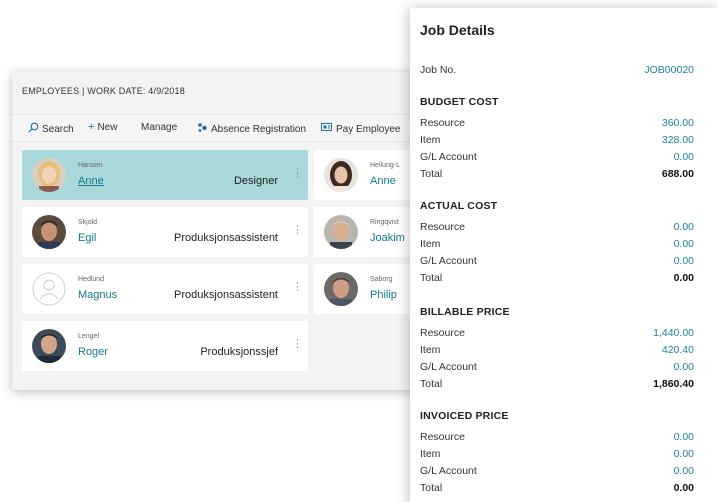  What do you see at coordinates (459, 206) in the screenshot?
I see `section-title: ACTUAL COST` at bounding box center [459, 206].